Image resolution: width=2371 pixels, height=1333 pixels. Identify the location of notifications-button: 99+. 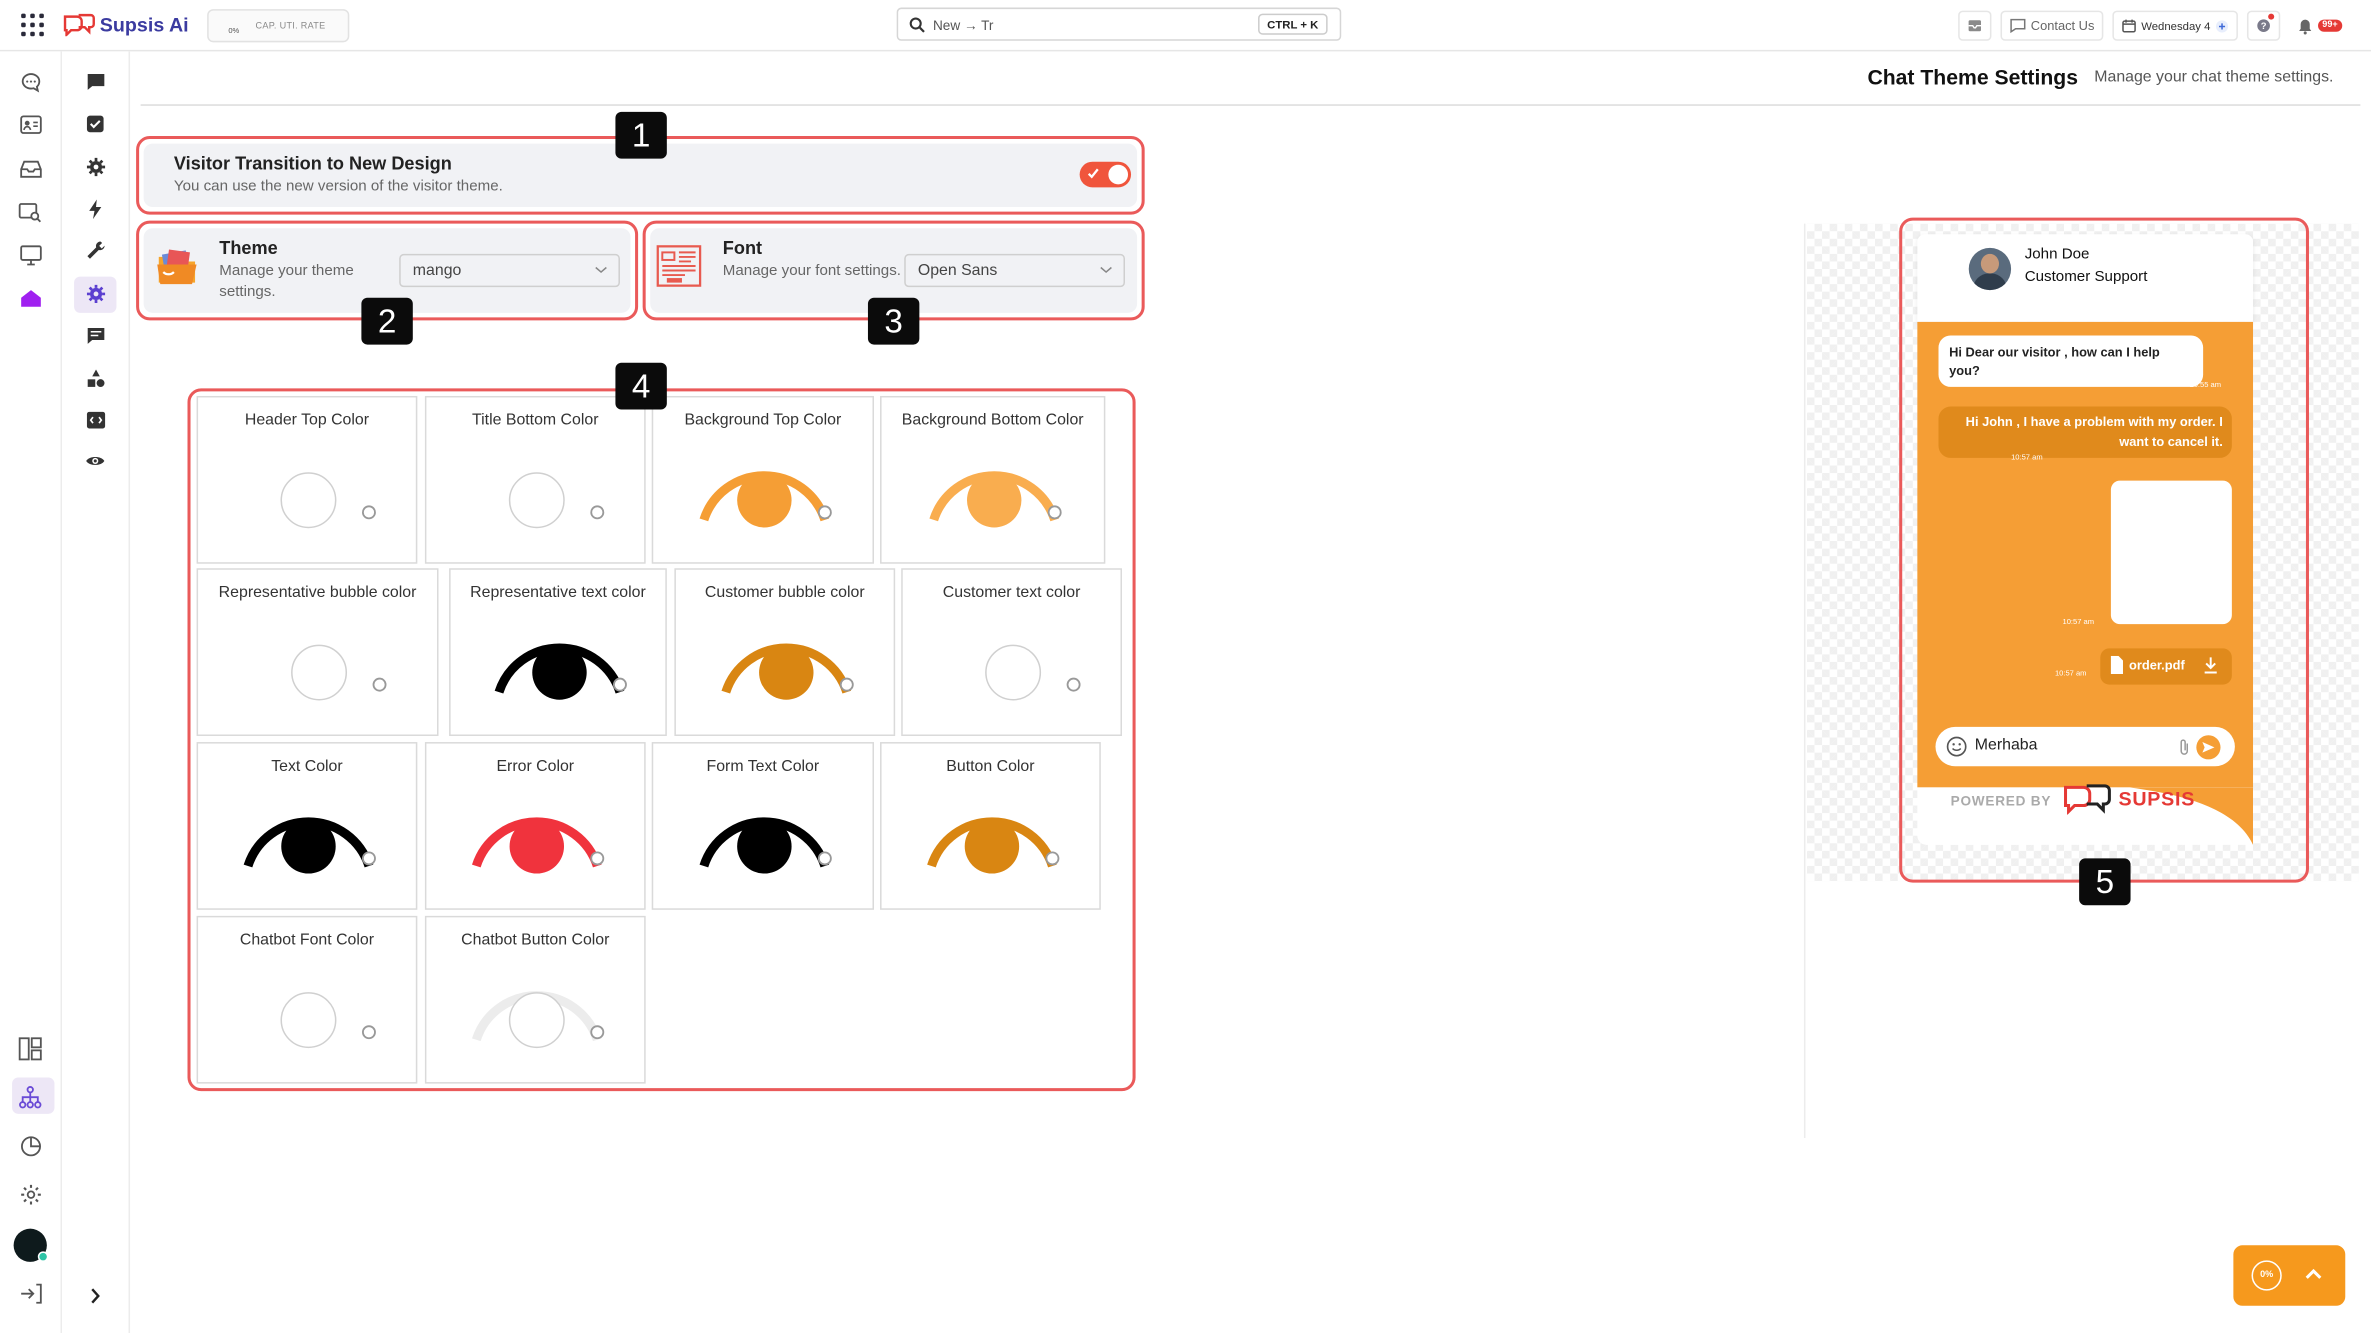
(2319, 25).